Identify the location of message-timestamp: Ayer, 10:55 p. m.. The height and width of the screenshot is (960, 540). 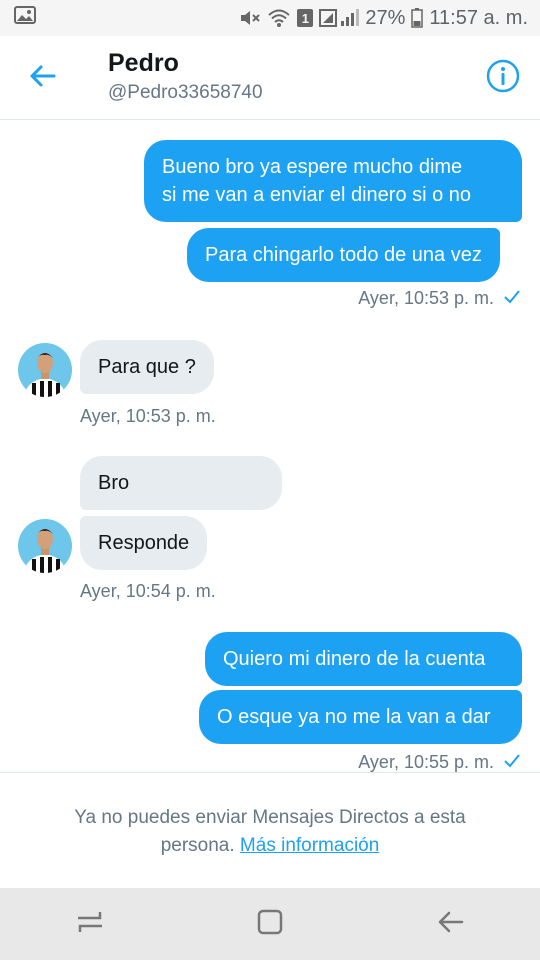
(439, 762).